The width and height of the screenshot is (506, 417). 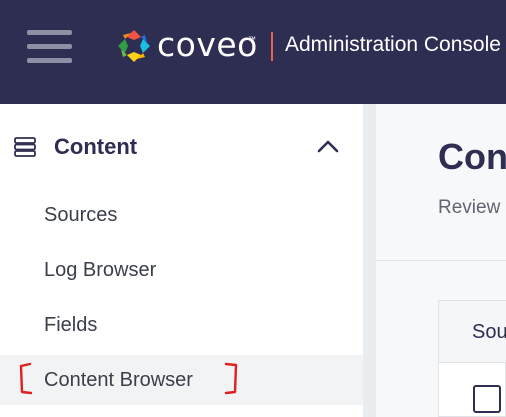 What do you see at coordinates (369, 260) in the screenshot?
I see `sidebar-scrollbar` at bounding box center [369, 260].